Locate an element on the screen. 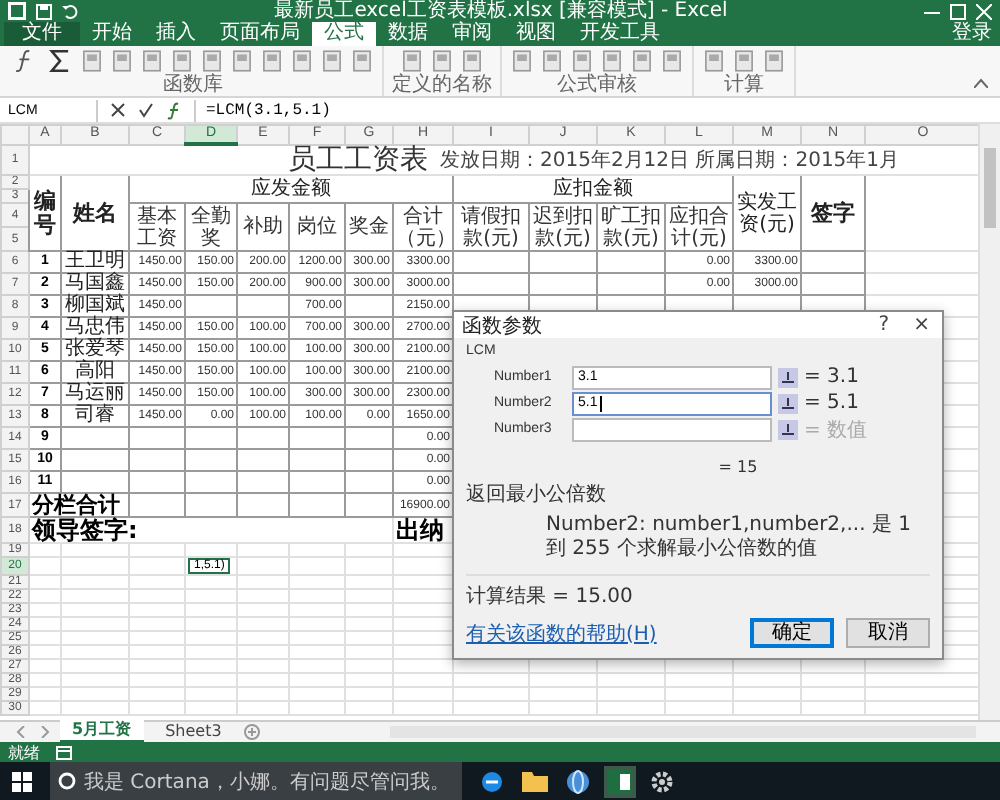 Image resolution: width=1000 pixels, height=800 pixels. table-cell: 请假扣款(元) is located at coordinates (491, 227).